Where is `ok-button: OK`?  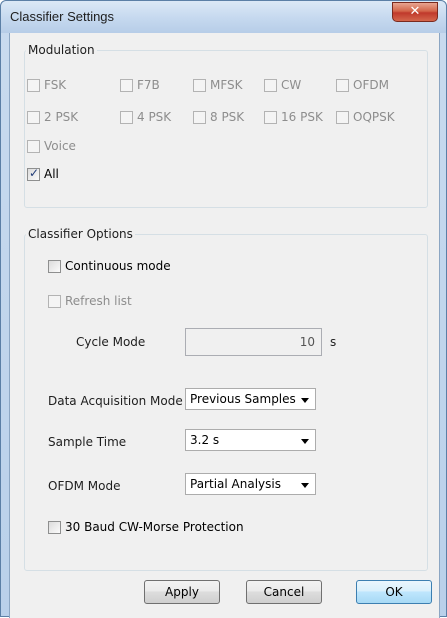 ok-button: OK is located at coordinates (394, 592).